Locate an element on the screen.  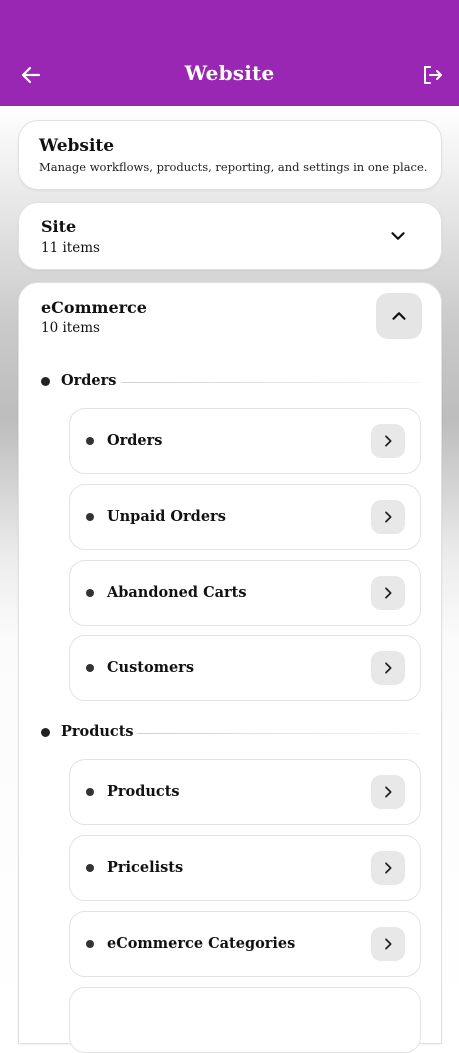
chevron-up-icon is located at coordinates (399, 316).